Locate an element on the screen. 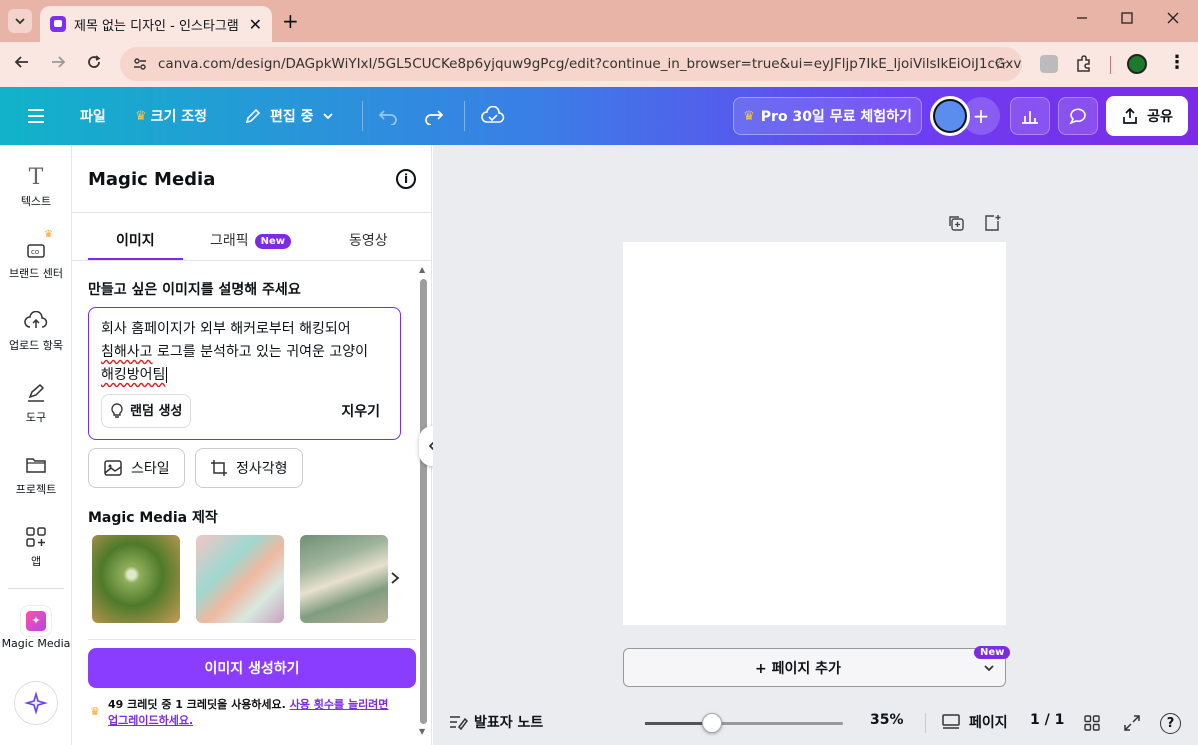 Image resolution: width=1198 pixels, height=745 pixels. rail-item-tools: 도구 is located at coordinates (36, 402).